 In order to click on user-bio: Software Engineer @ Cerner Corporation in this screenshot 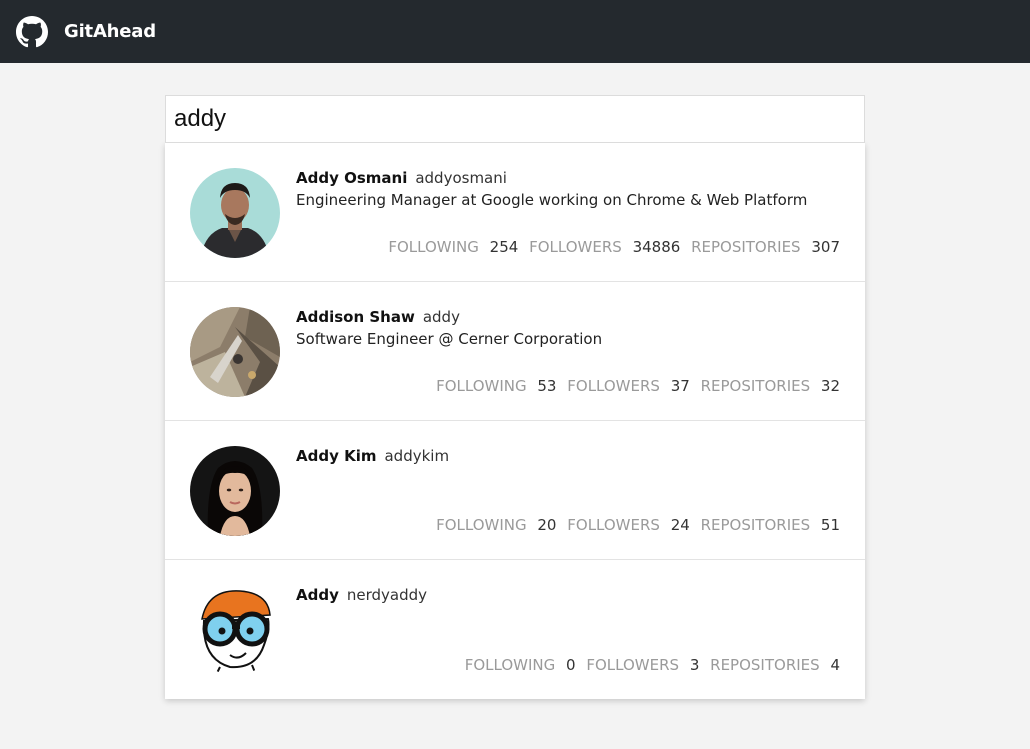, I will do `click(449, 339)`.